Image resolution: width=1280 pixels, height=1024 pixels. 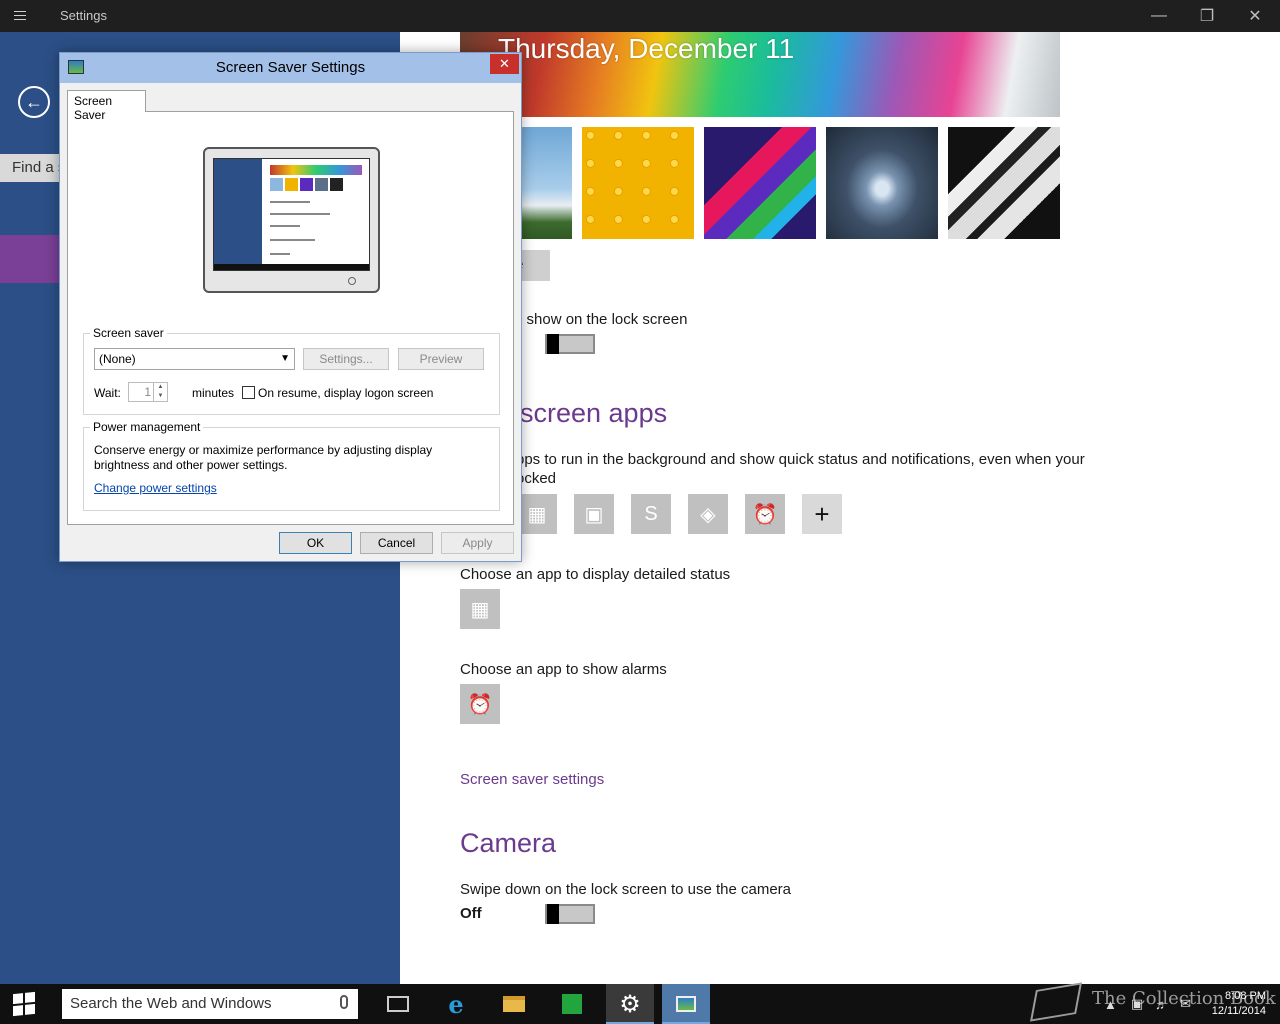 What do you see at coordinates (595, 574) in the screenshot?
I see `detailed-status-label: Choose an app to display detailed status` at bounding box center [595, 574].